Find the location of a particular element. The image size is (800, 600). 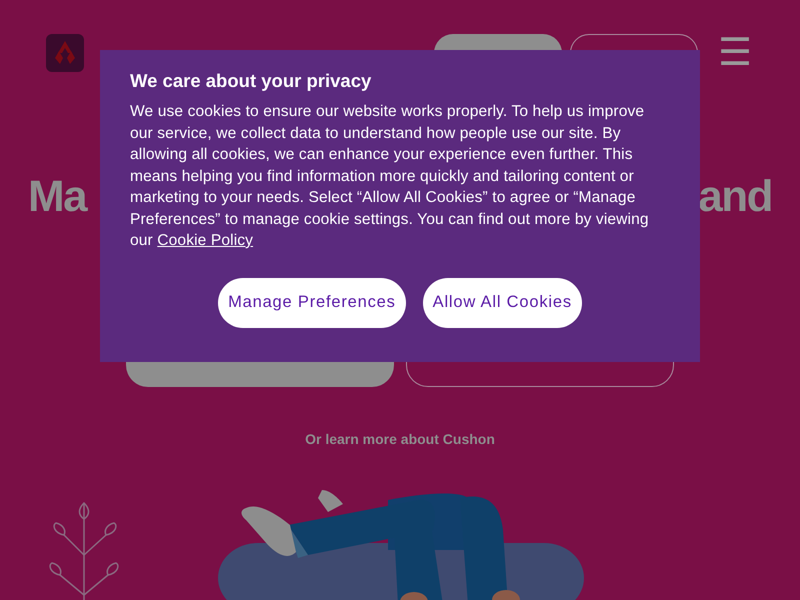

dialog-title: We care about your privacy is located at coordinates (251, 81).